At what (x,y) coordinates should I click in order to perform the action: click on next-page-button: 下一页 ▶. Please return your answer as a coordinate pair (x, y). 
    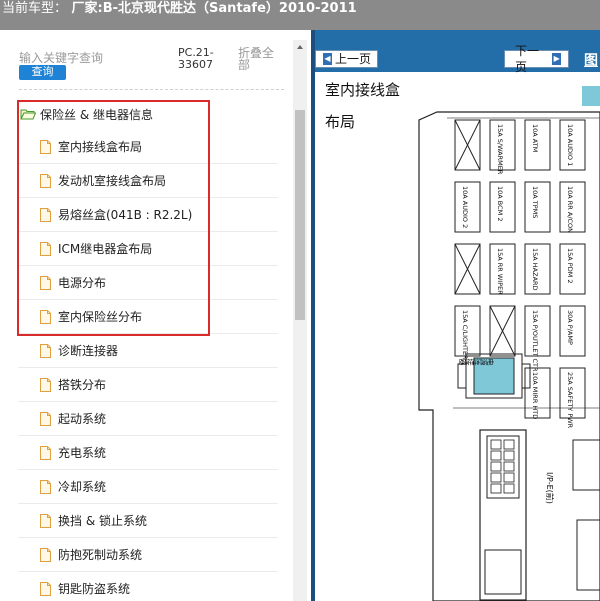
    Looking at the image, I should click on (536, 59).